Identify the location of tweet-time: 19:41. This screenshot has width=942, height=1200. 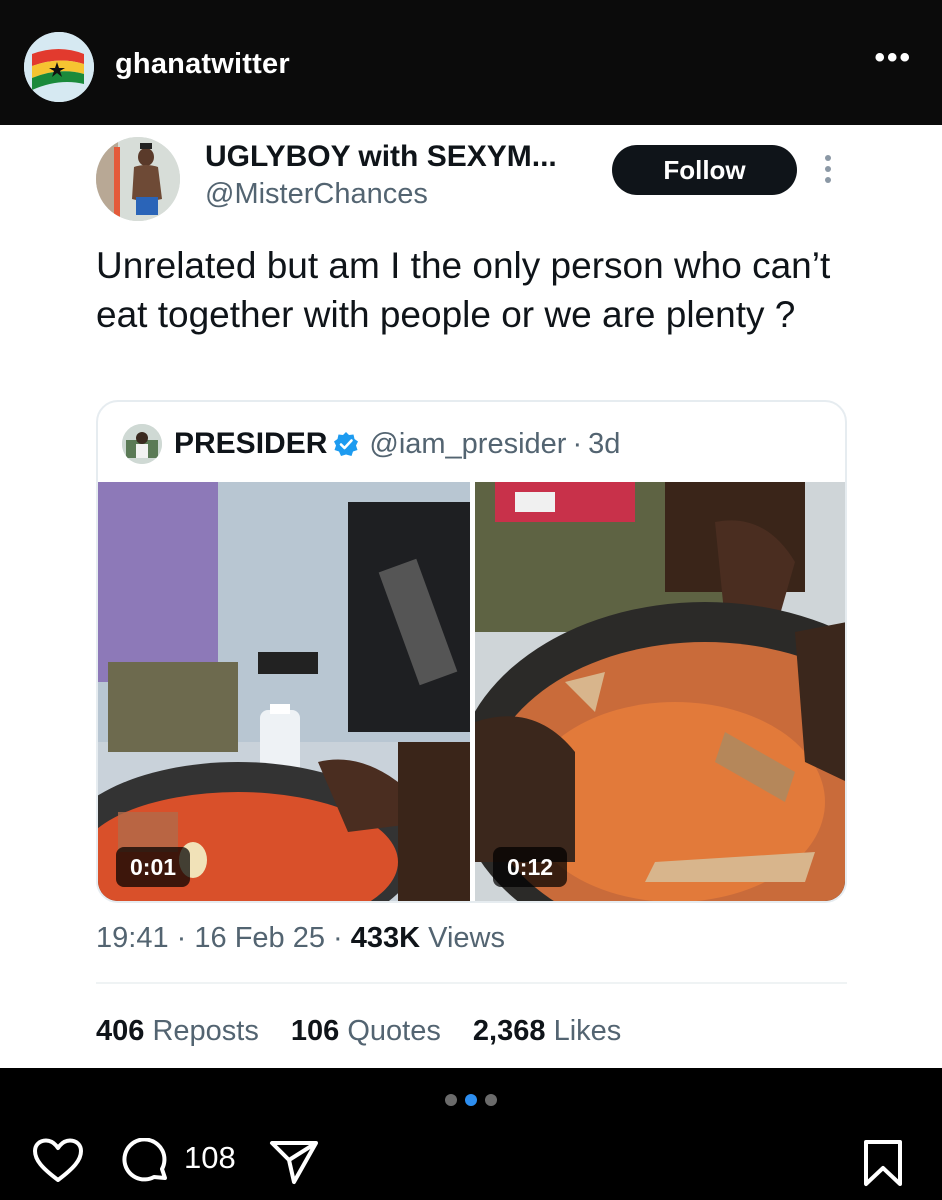
(132, 938).